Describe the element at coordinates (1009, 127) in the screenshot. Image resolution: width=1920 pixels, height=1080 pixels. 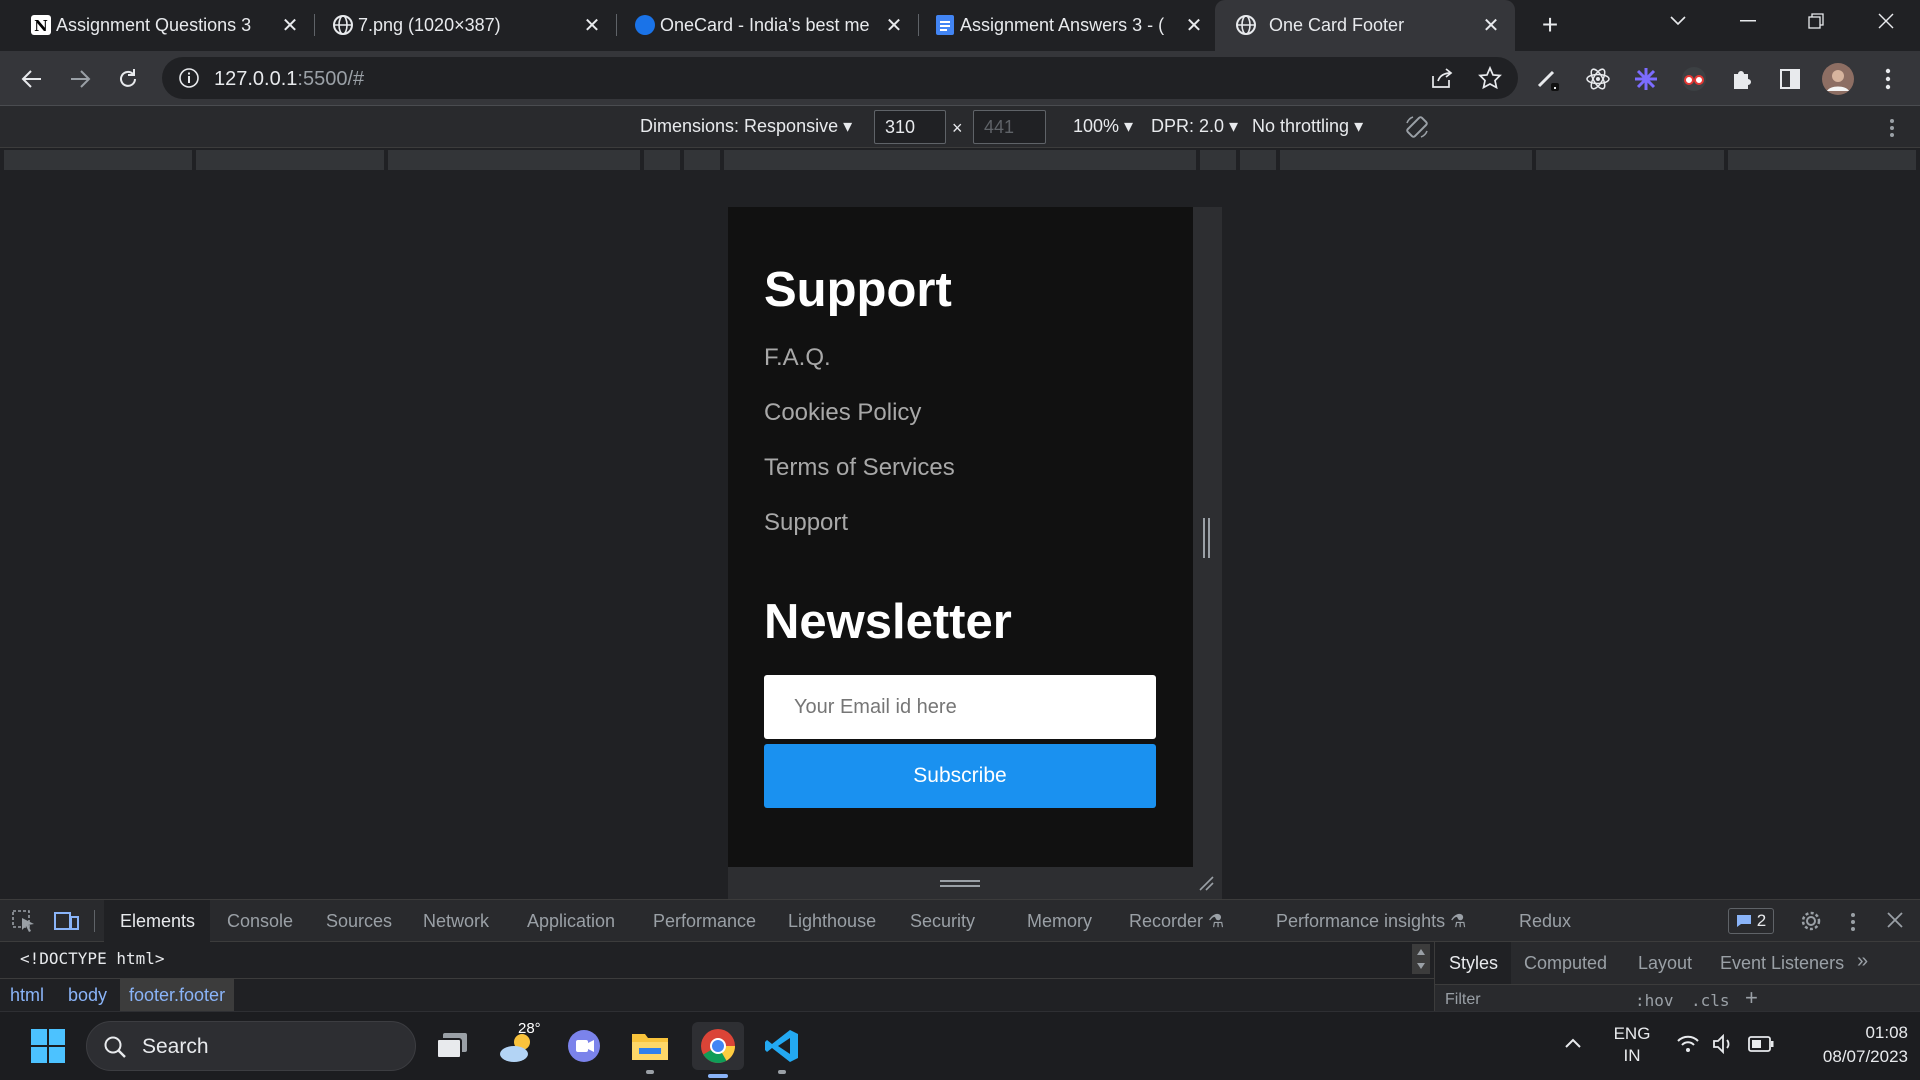
I see `height-input: 441` at that location.